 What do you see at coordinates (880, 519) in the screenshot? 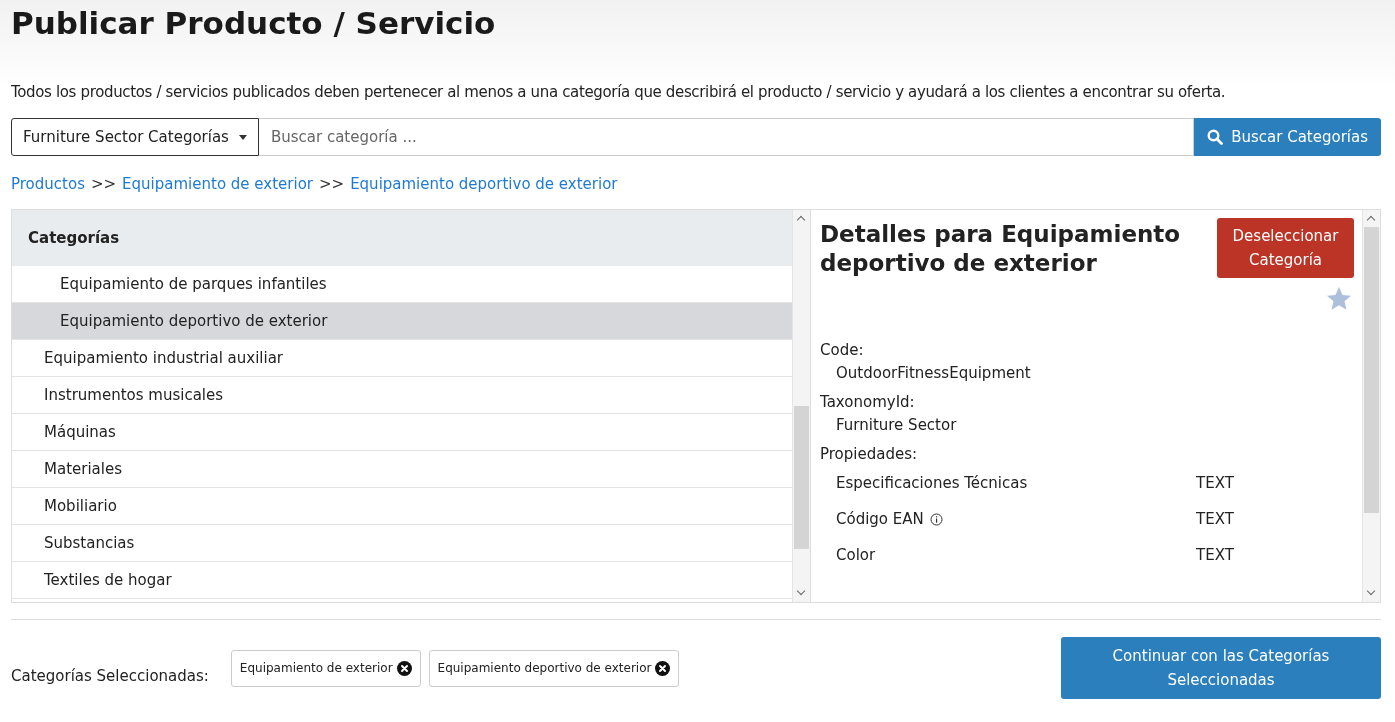
I see `property-name: Código EAN` at bounding box center [880, 519].